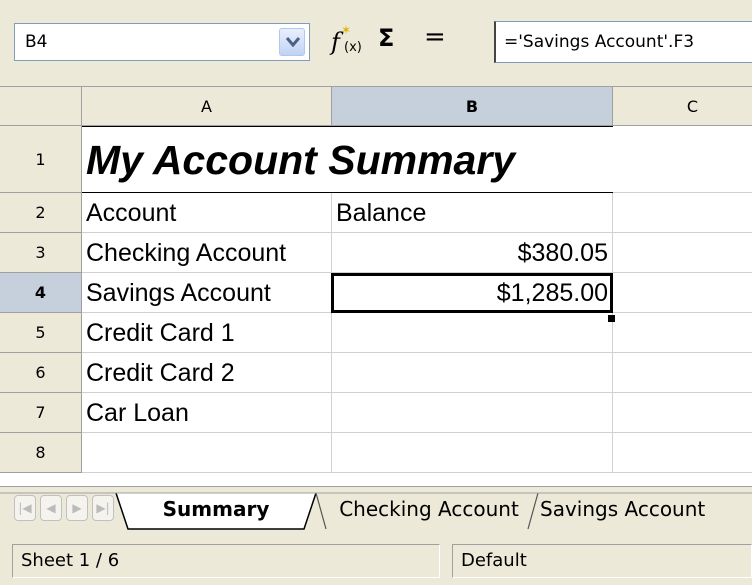 Image resolution: width=752 pixels, height=585 pixels. Describe the element at coordinates (41, 333) in the screenshot. I see `row-header-5: 5` at that location.